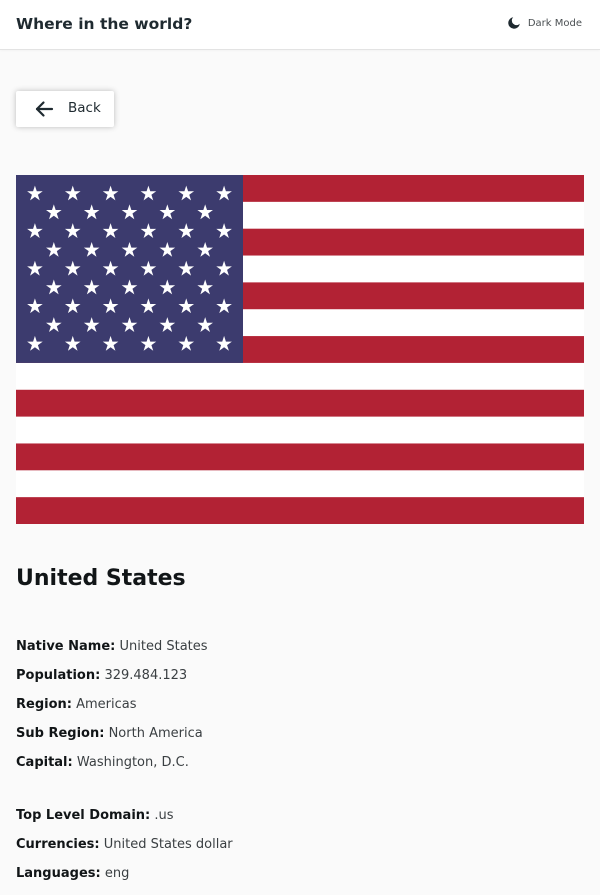 This screenshot has width=600, height=895. What do you see at coordinates (104, 24) in the screenshot?
I see `app-title: Where in the world?` at bounding box center [104, 24].